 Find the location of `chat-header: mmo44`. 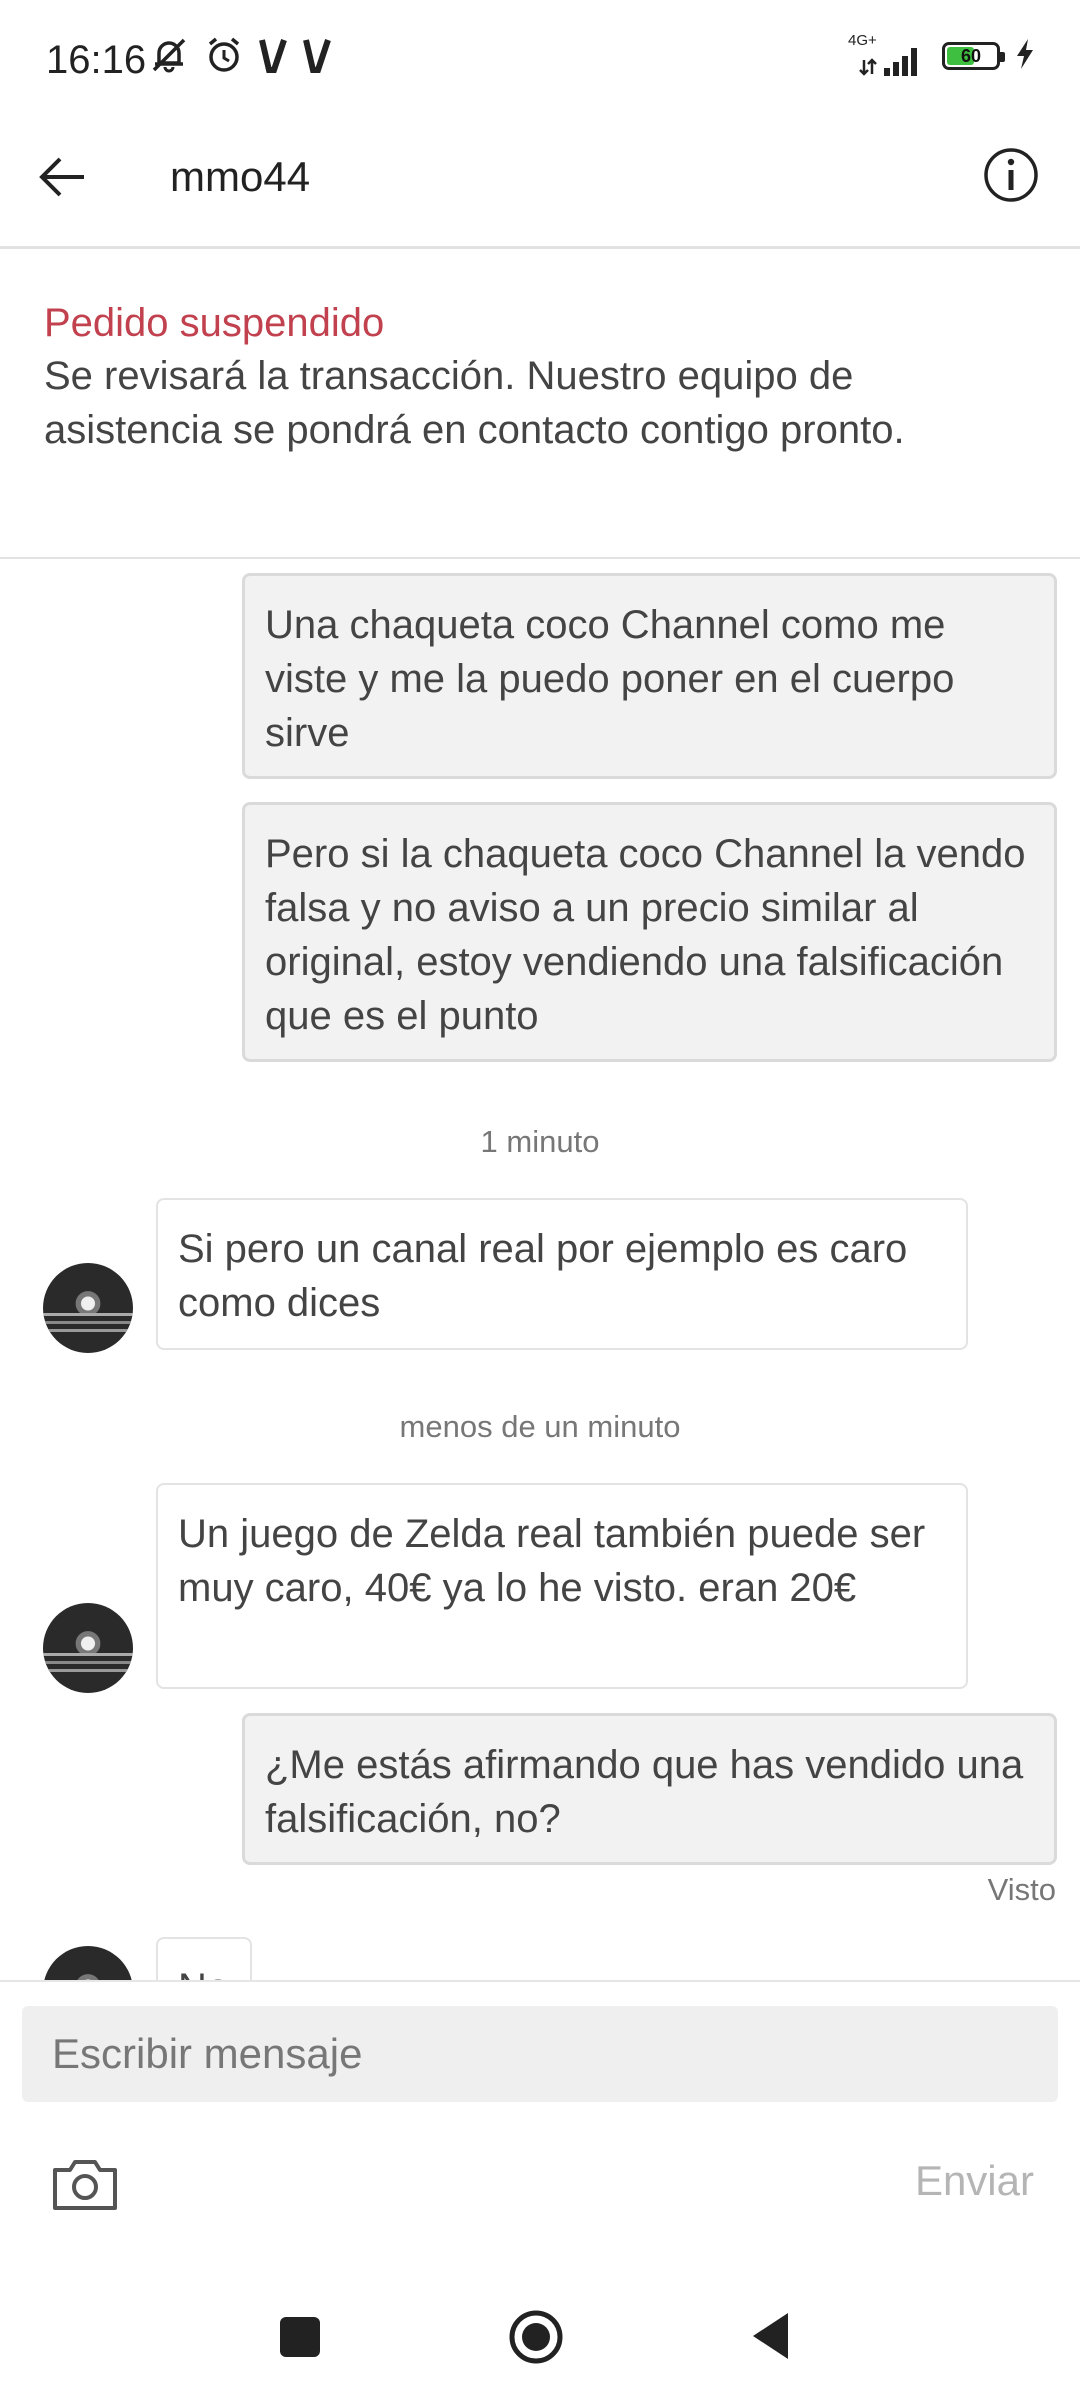

chat-header: mmo44 is located at coordinates (540, 184).